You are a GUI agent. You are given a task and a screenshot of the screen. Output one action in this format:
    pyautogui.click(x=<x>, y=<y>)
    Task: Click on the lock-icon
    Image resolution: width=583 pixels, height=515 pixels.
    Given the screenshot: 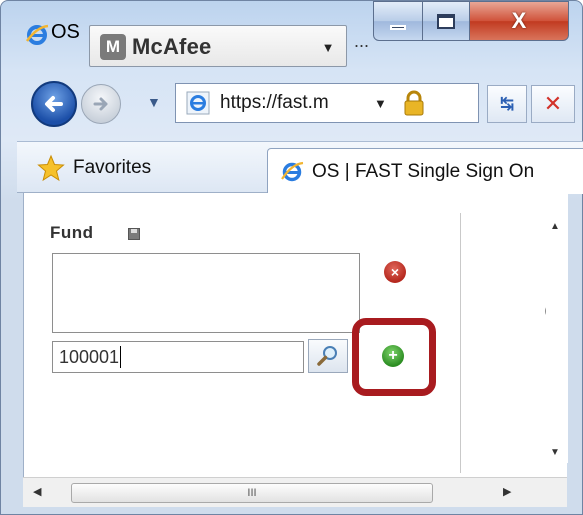 What is the action you would take?
    pyautogui.click(x=414, y=103)
    